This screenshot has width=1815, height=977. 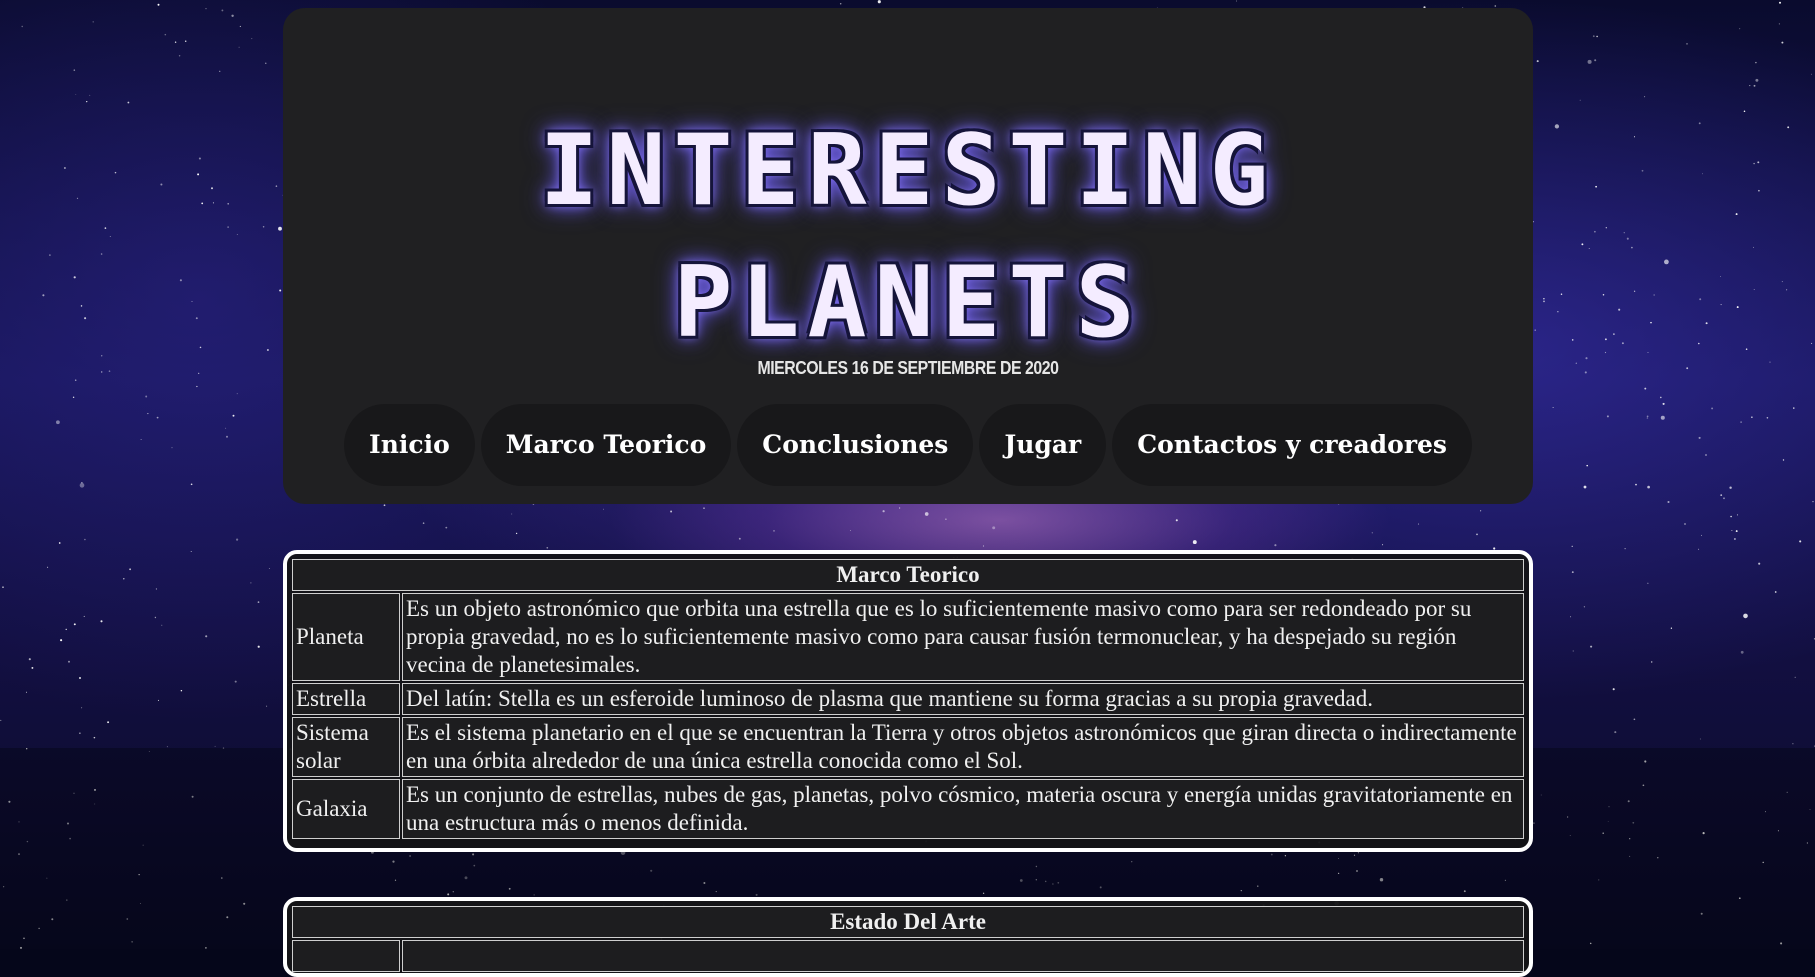 What do you see at coordinates (963, 956) in the screenshot?
I see `definition-cell` at bounding box center [963, 956].